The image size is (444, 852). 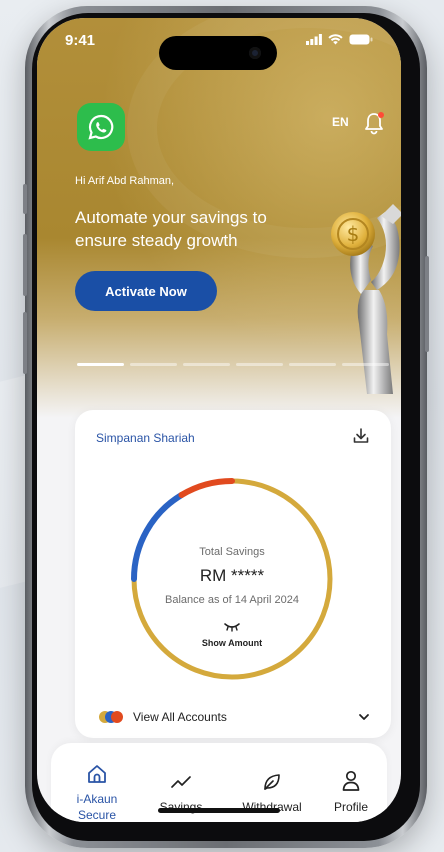 I want to click on phone-power-button, so click(x=427, y=304).